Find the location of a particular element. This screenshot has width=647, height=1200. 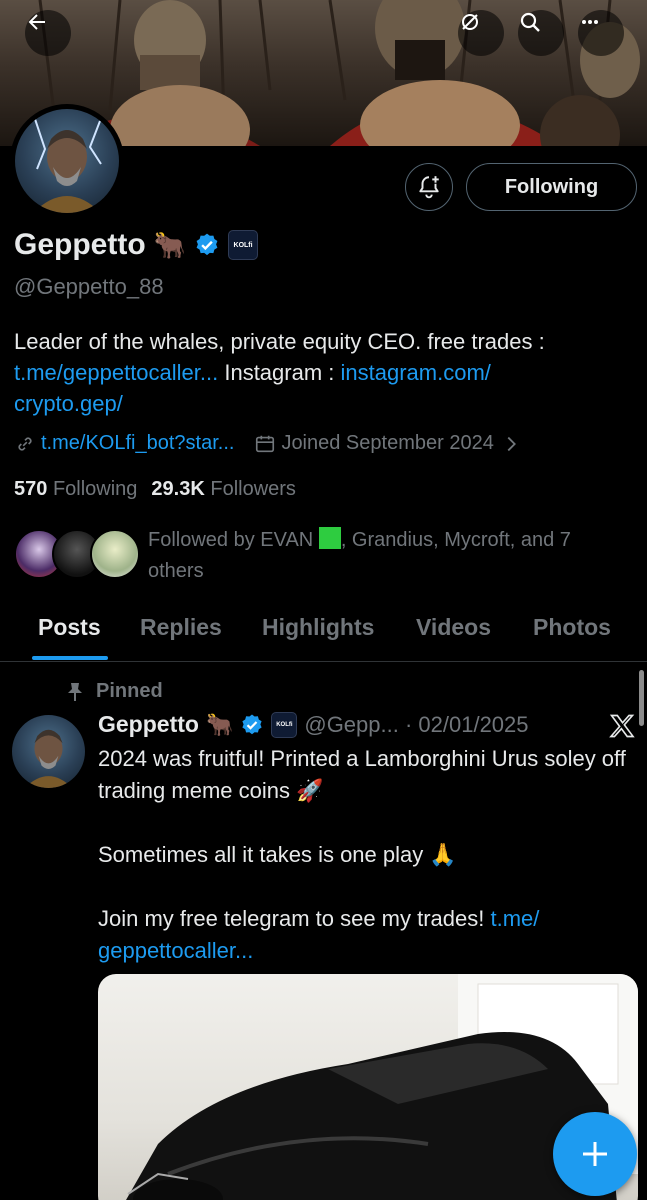

post-header: Geppetto 🐂 KOLfi @Gepp... · 02/01/2025 is located at coordinates (313, 724).